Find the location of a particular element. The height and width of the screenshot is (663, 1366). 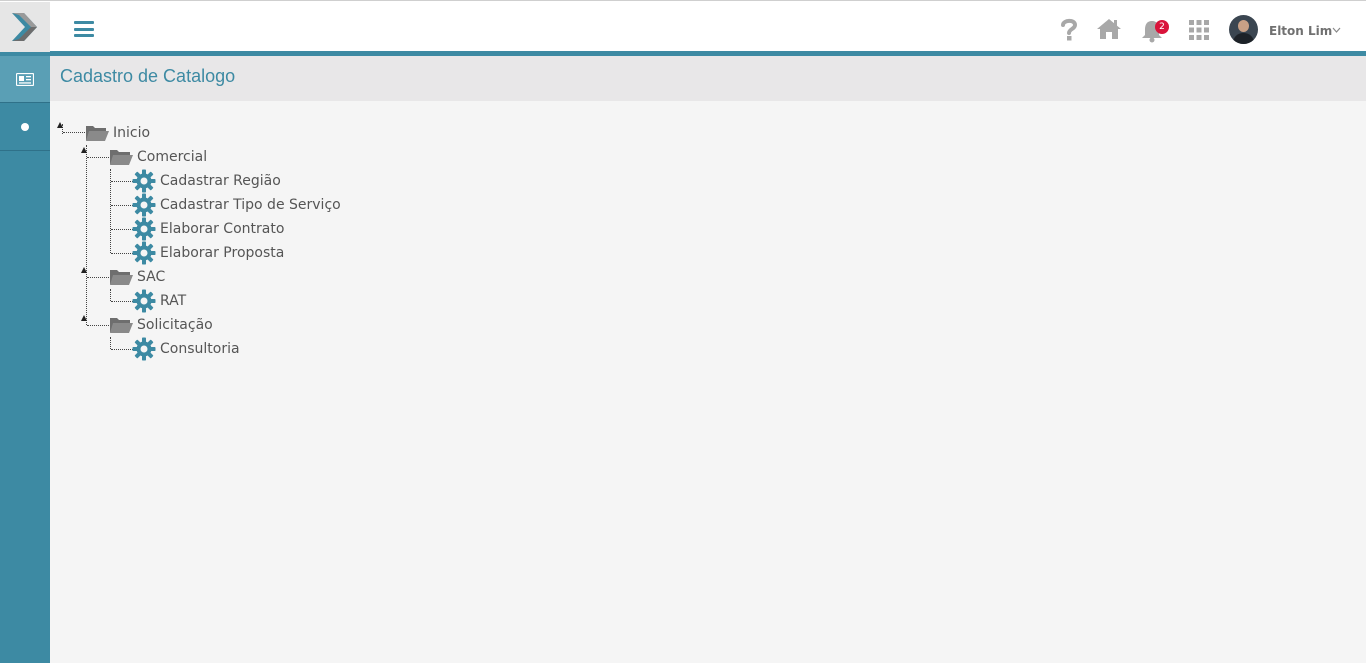

notification-badge: 2 is located at coordinates (1162, 27).